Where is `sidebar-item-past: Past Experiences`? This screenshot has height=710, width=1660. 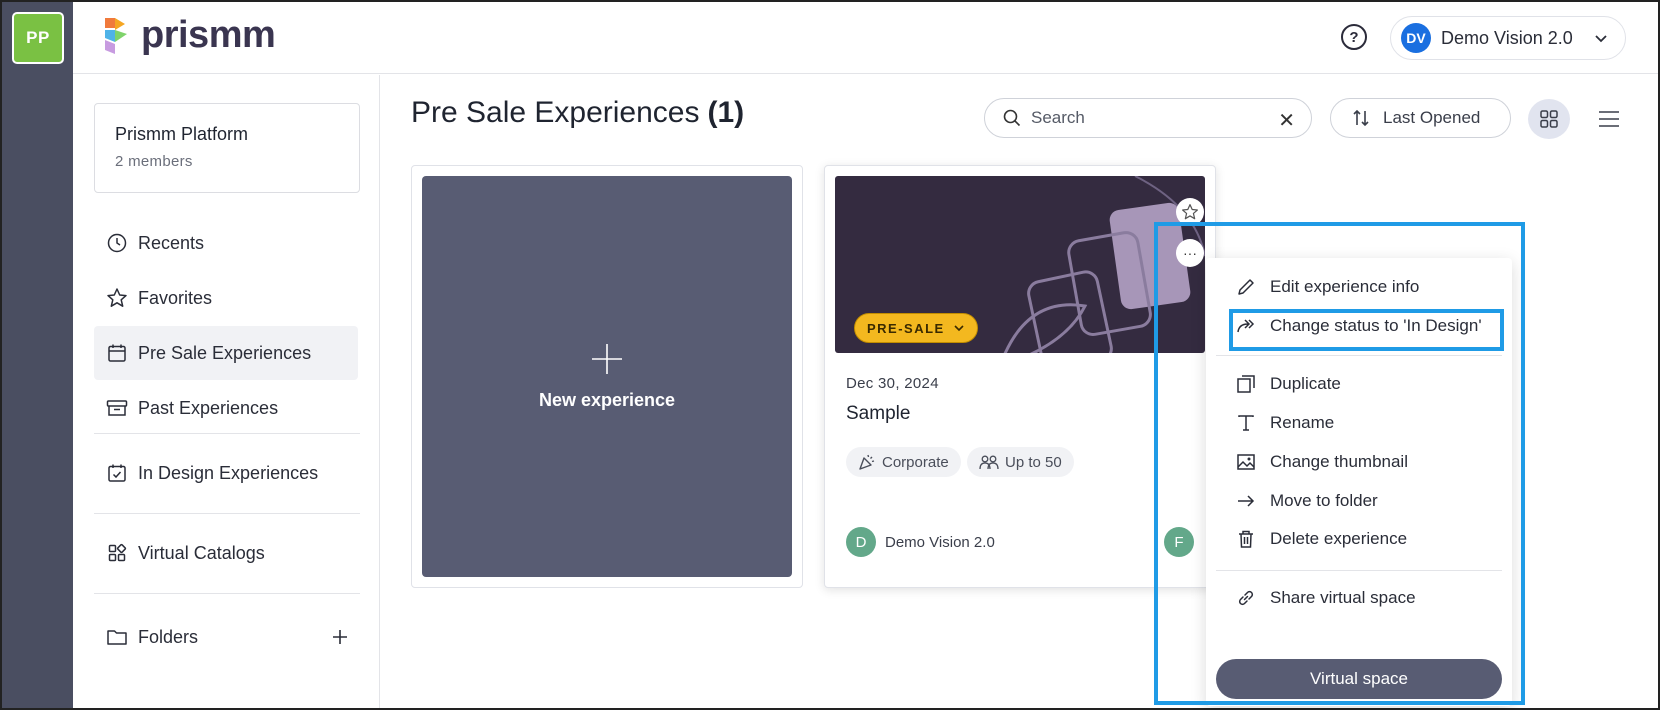
sidebar-item-past: Past Experiences is located at coordinates (226, 408).